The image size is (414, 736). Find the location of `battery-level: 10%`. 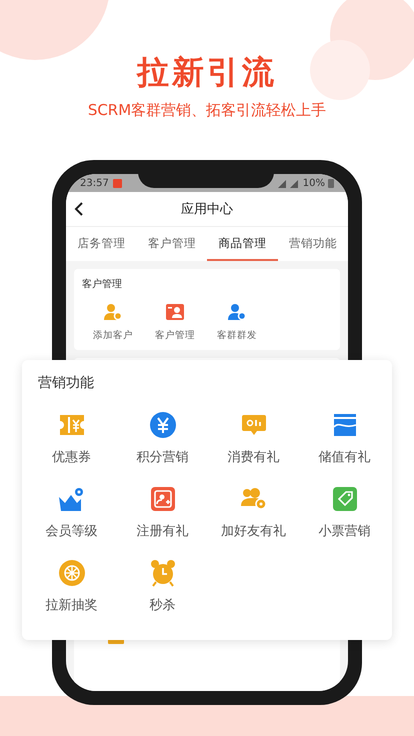

battery-level: 10% is located at coordinates (313, 183).